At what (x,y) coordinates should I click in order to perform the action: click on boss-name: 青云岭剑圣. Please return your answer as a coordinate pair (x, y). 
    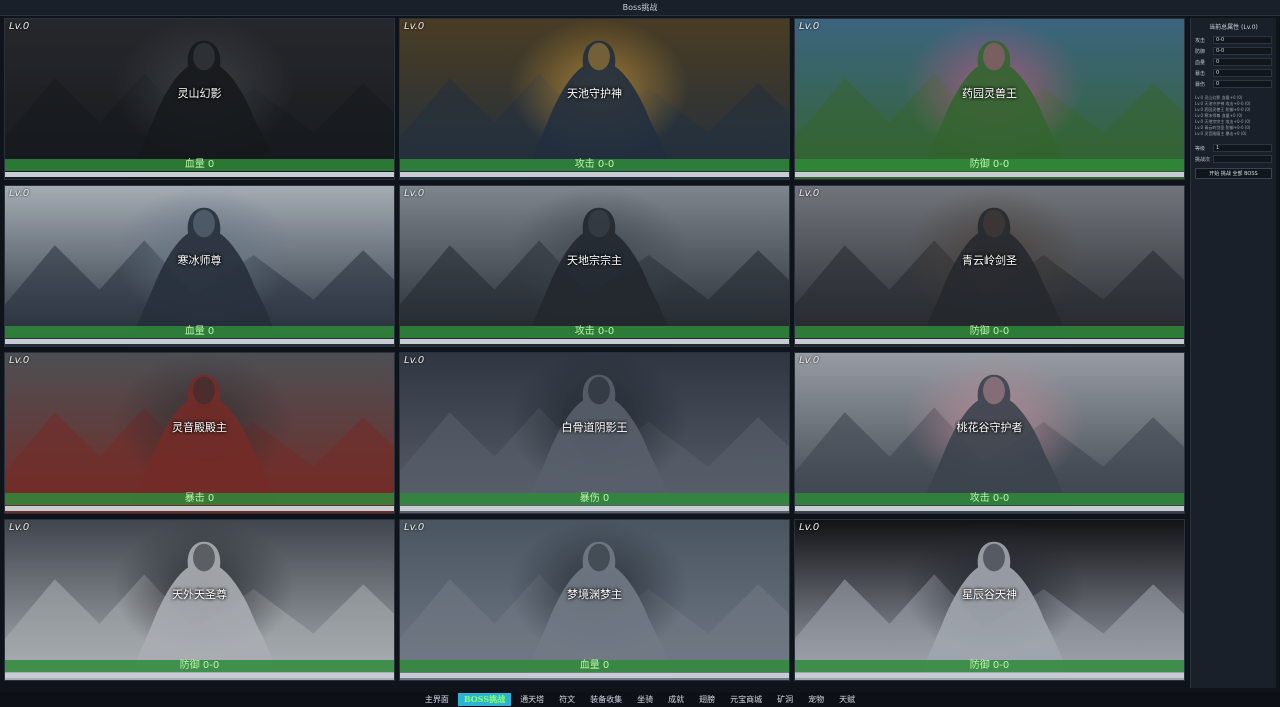
    Looking at the image, I should click on (989, 260).